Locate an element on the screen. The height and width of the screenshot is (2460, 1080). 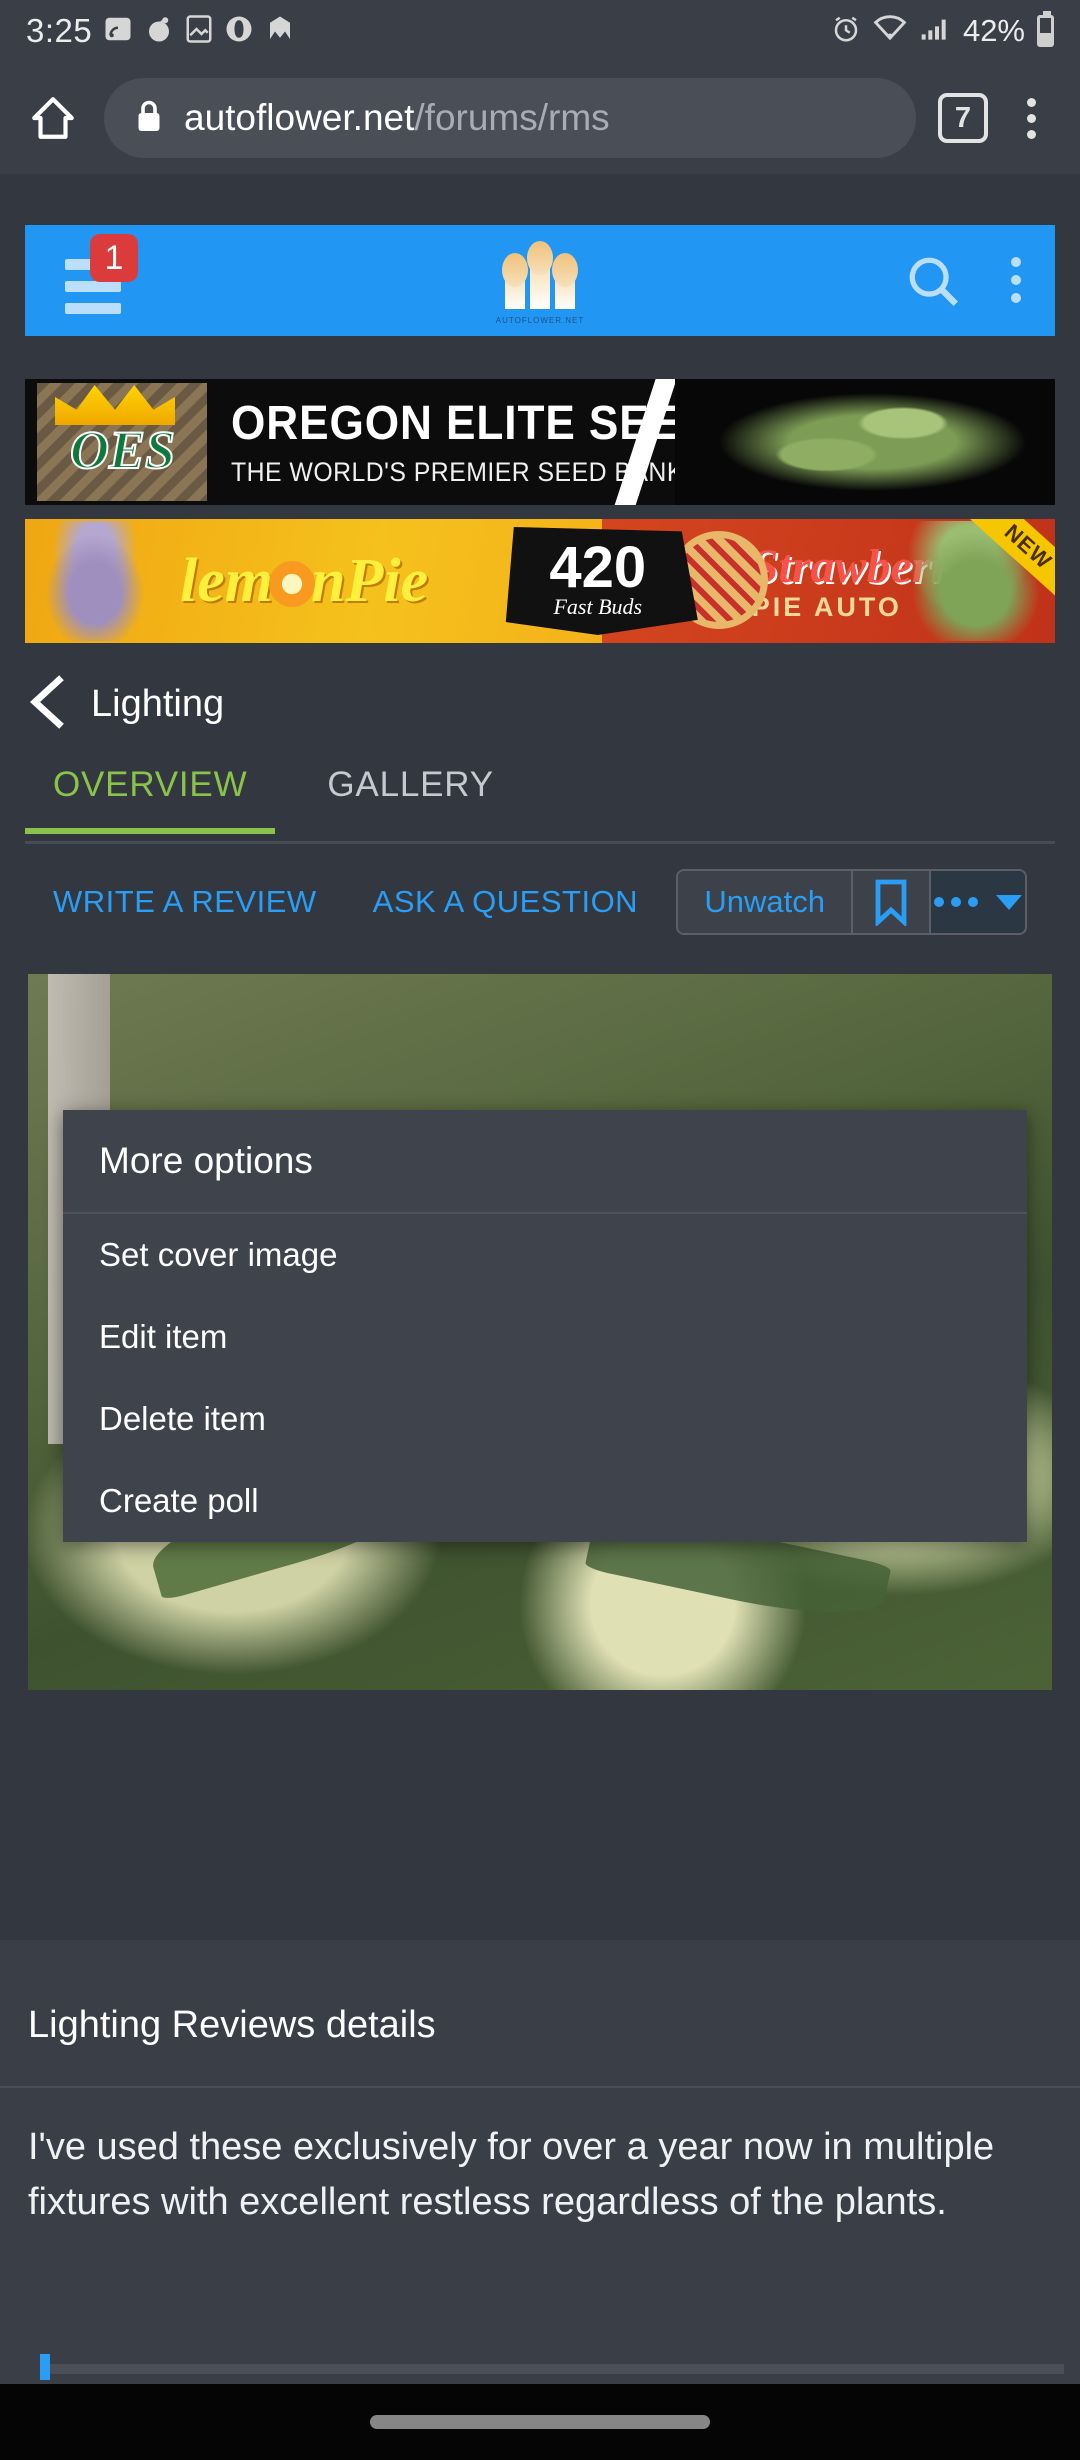
fast-buds-logo-icon: 420 Fast Buds is located at coordinates (601, 581).